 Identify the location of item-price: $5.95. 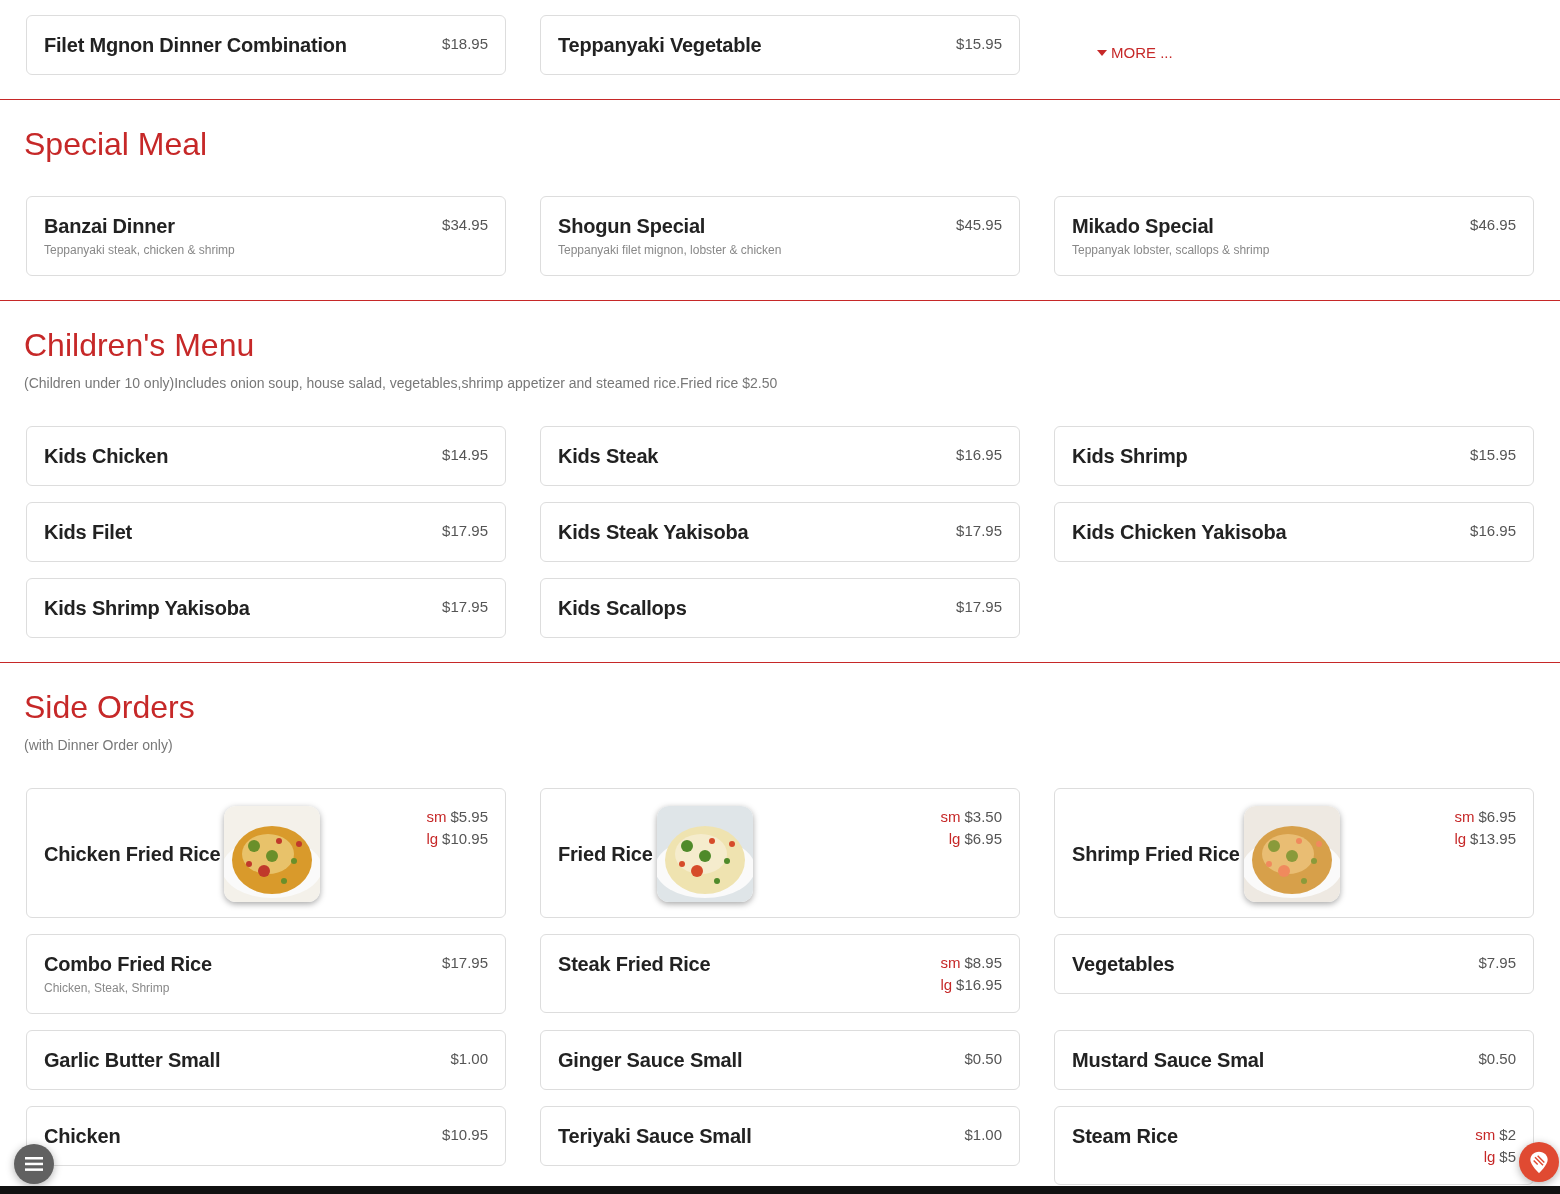
(469, 817).